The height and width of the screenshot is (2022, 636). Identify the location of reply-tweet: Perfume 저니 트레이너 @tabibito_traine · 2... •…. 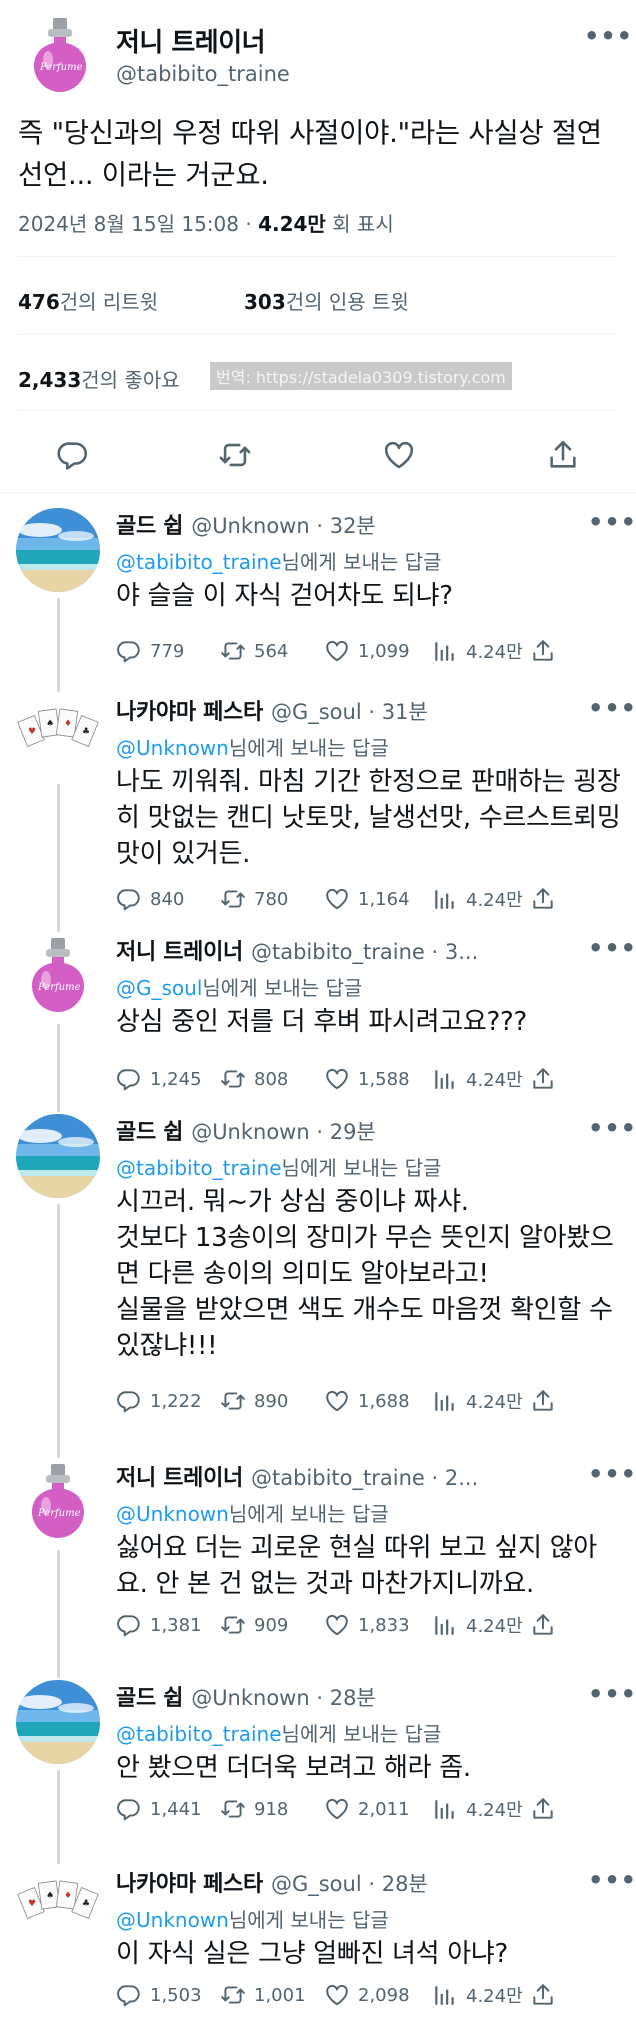
(318, 1556).